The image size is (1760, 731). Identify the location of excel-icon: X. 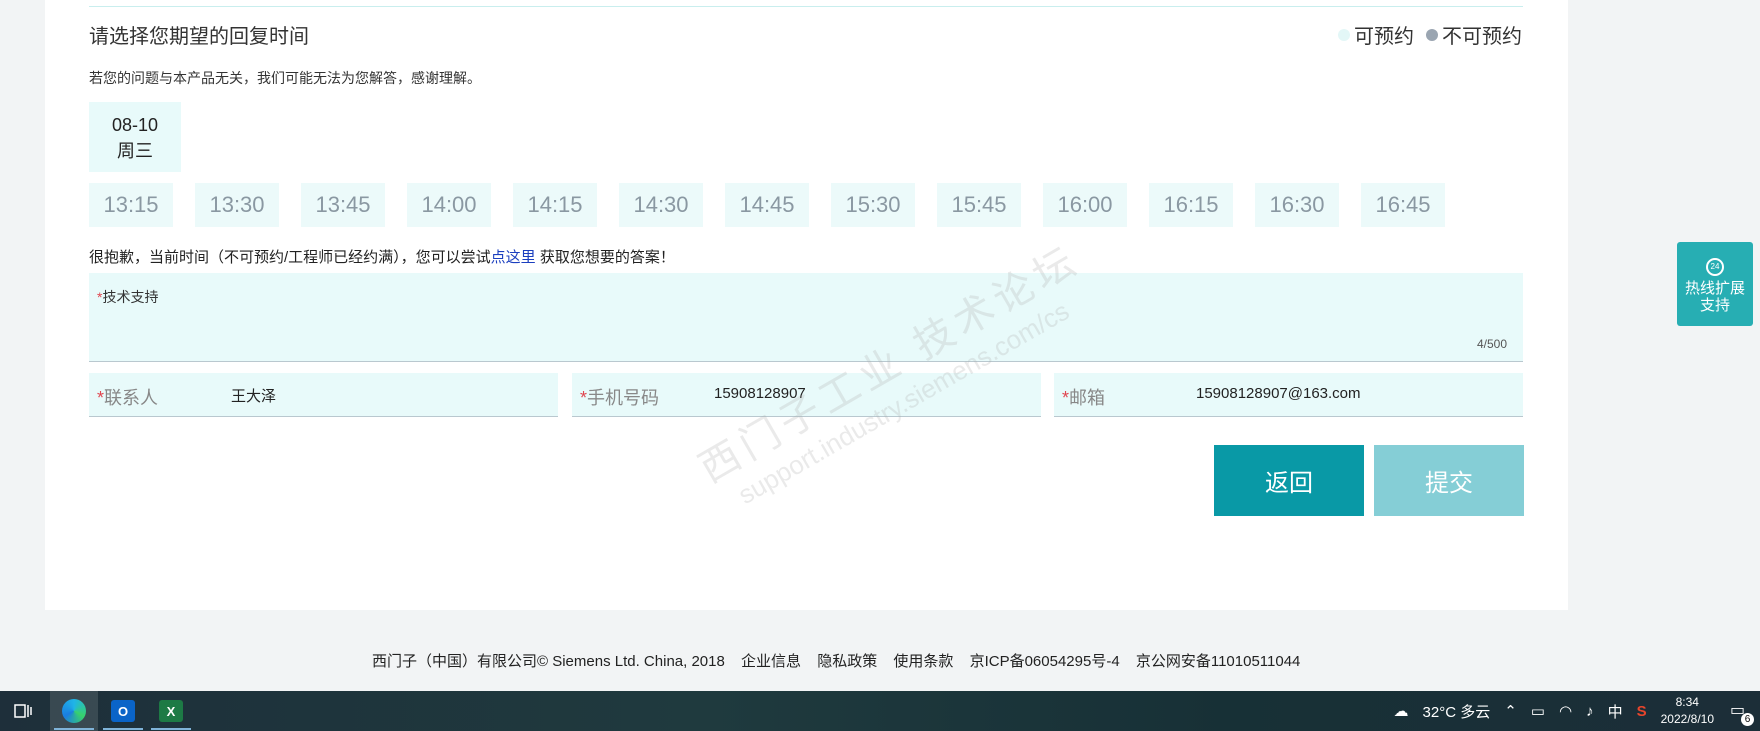
(171, 711).